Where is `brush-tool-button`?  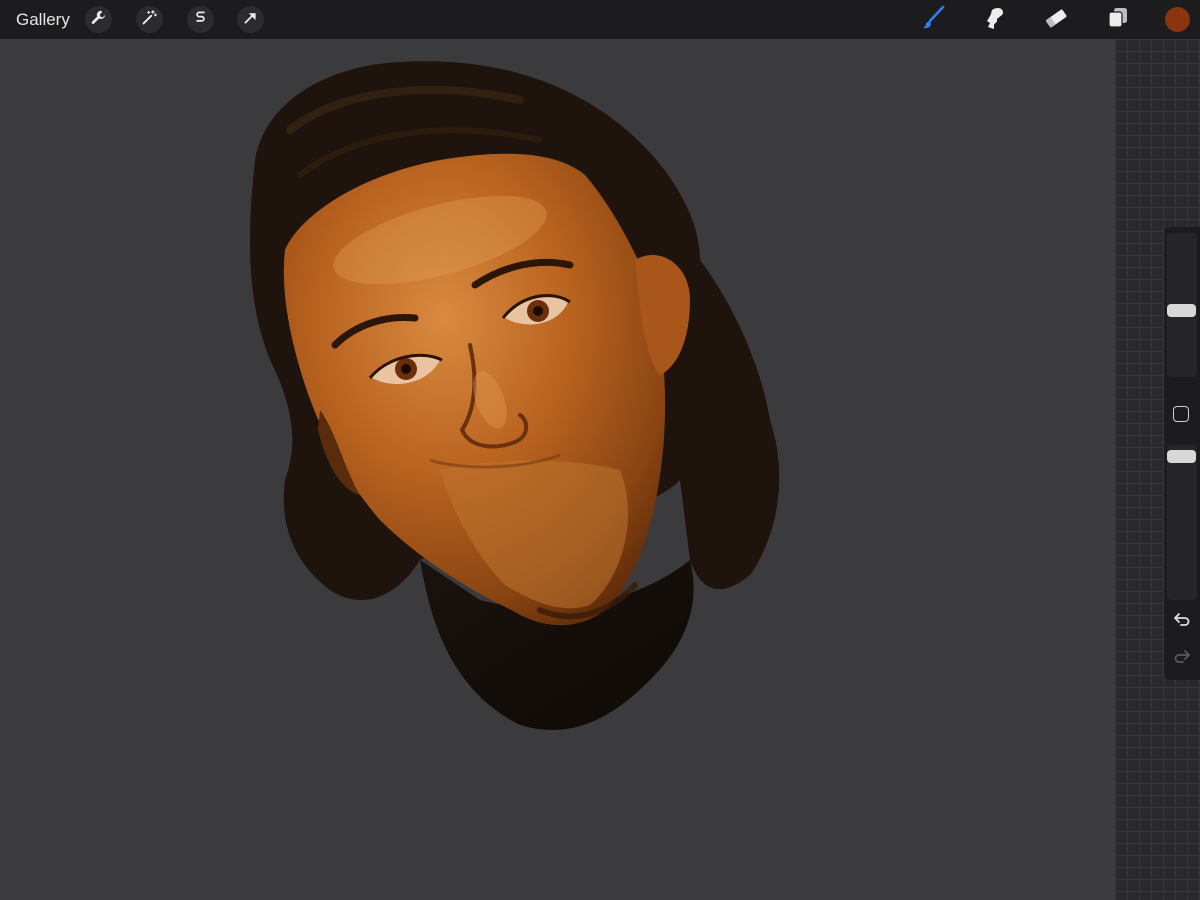 brush-tool-button is located at coordinates (933, 20).